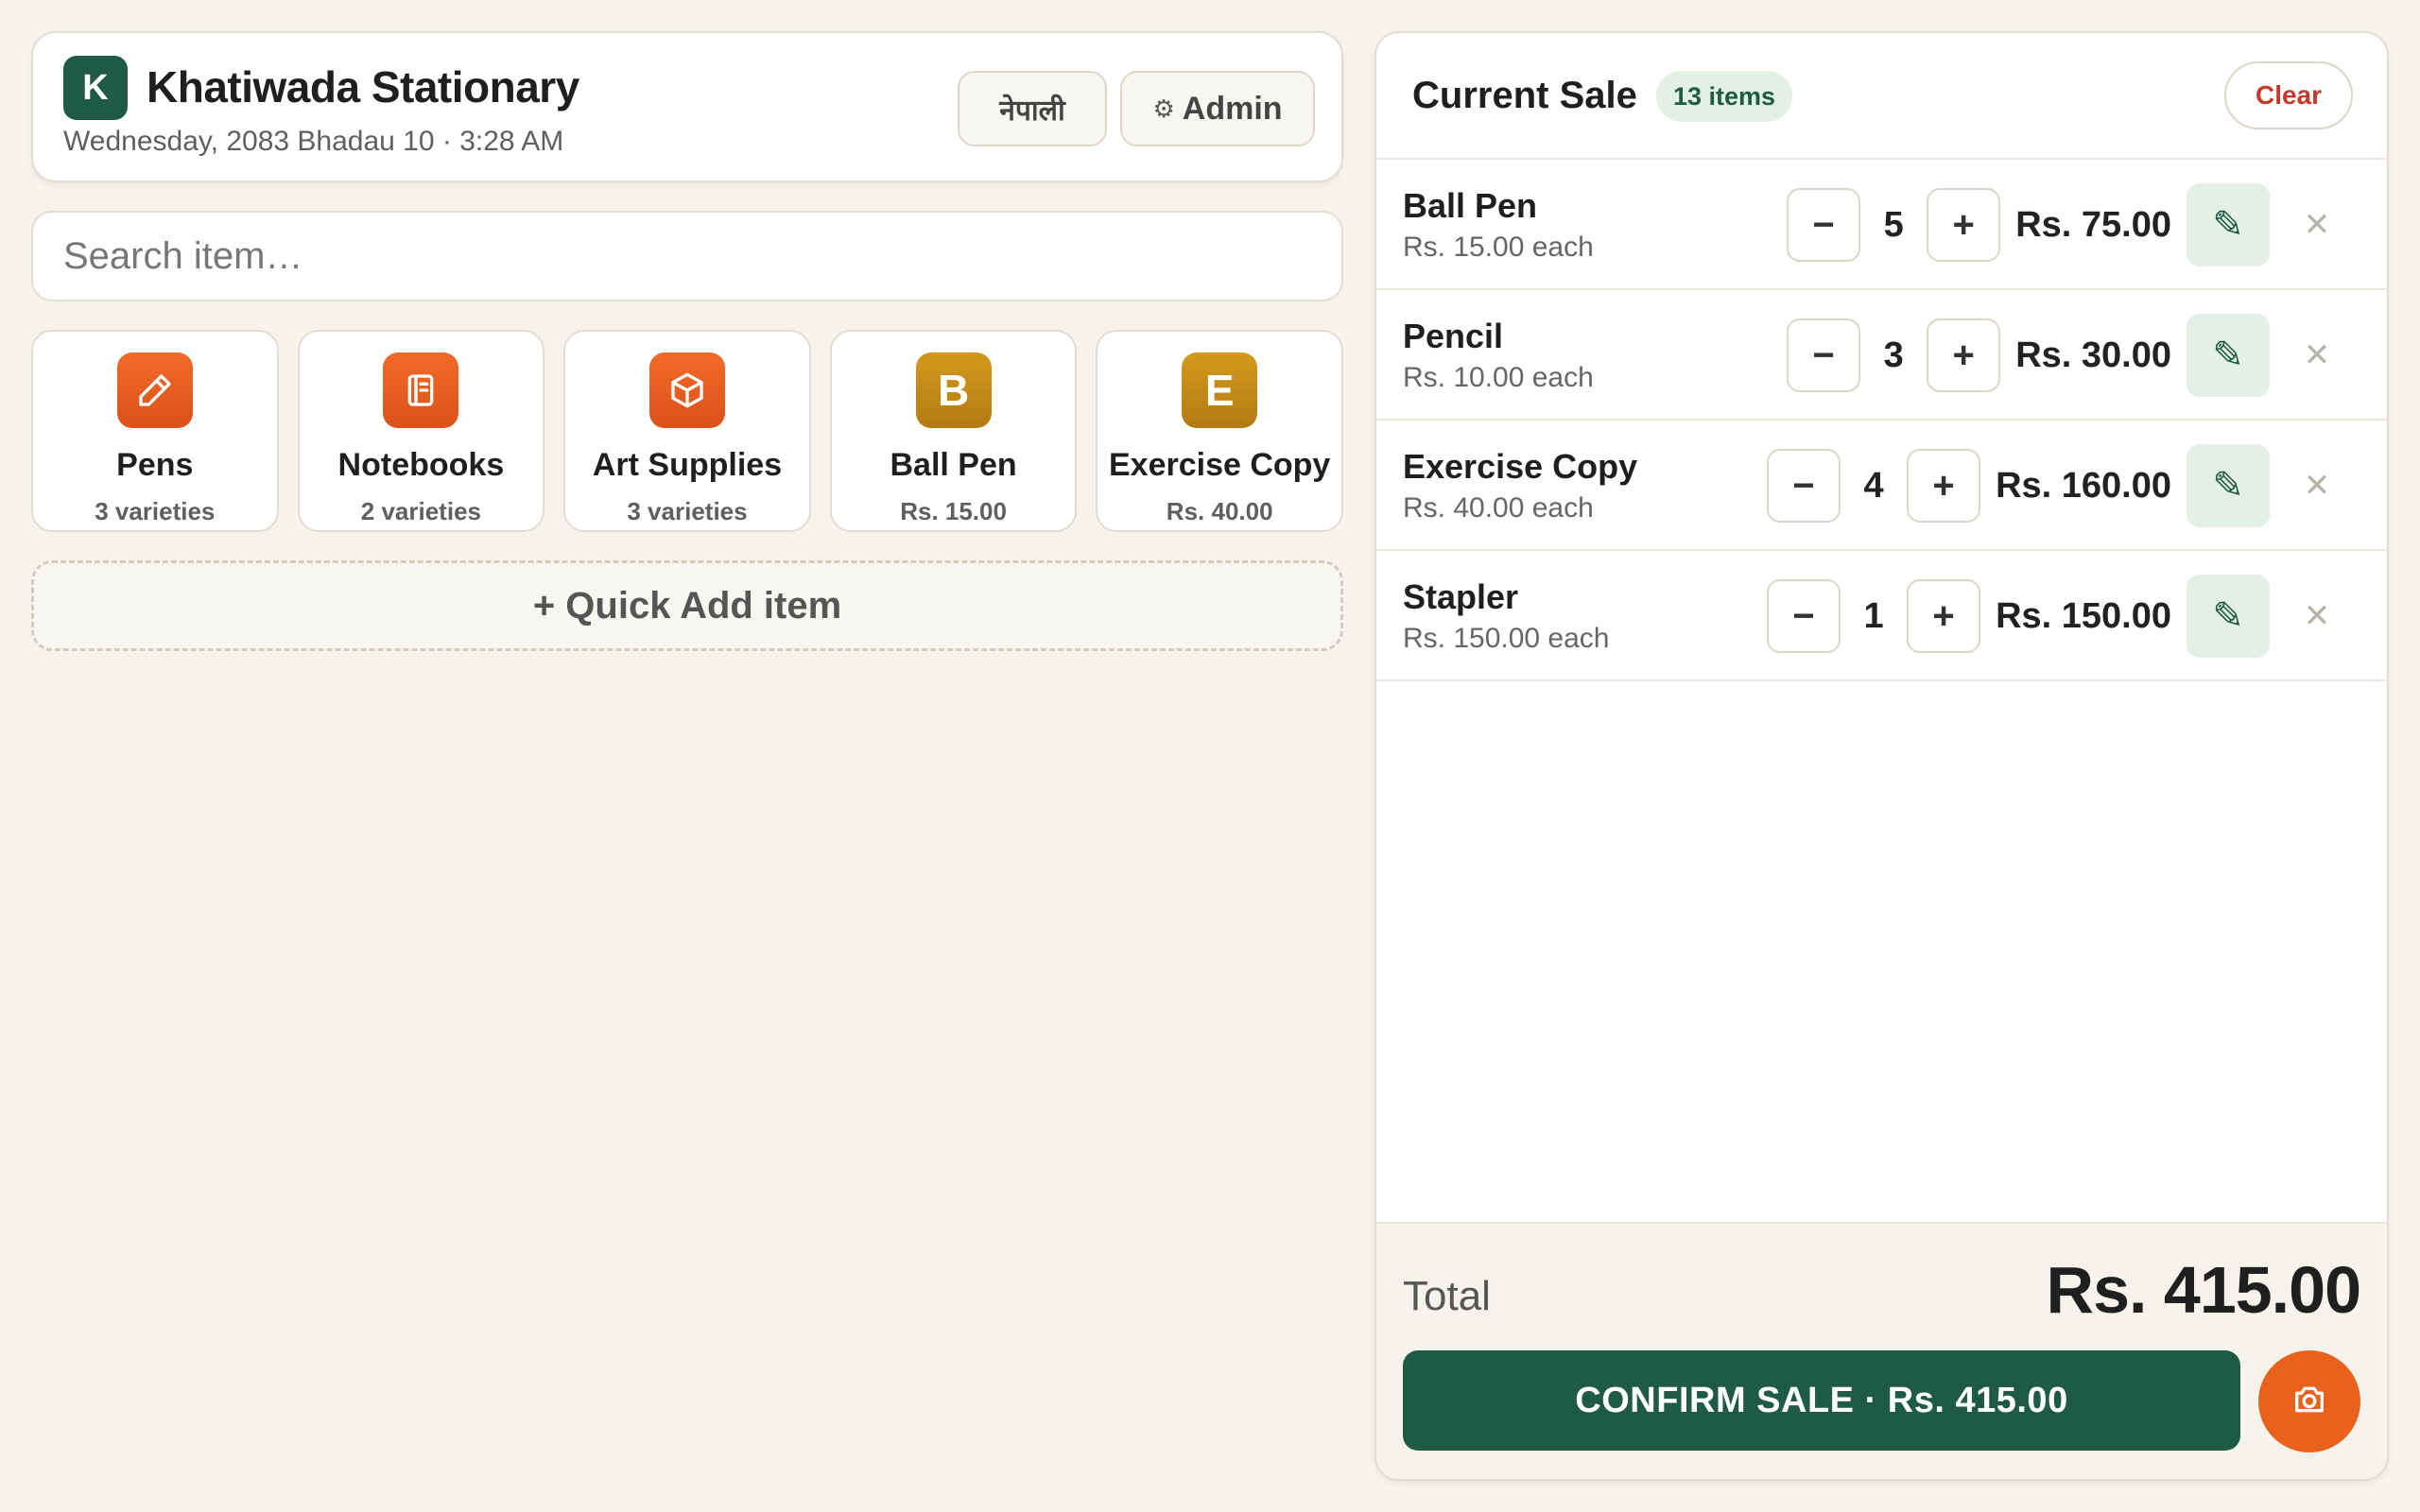 The height and width of the screenshot is (1512, 2420). I want to click on quick-add-button: + Quick Add item, so click(687, 605).